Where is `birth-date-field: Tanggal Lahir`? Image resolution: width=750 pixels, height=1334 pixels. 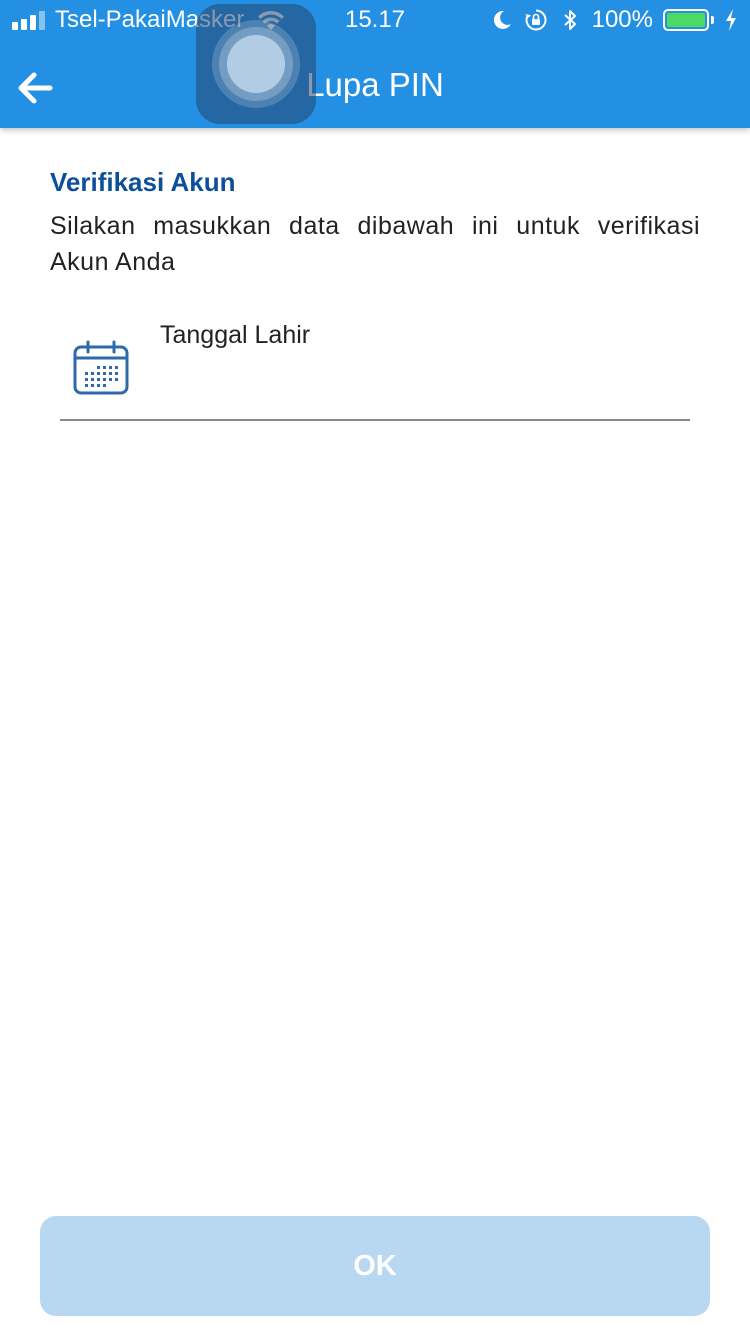
birth-date-field: Tanggal Lahir is located at coordinates (375, 365).